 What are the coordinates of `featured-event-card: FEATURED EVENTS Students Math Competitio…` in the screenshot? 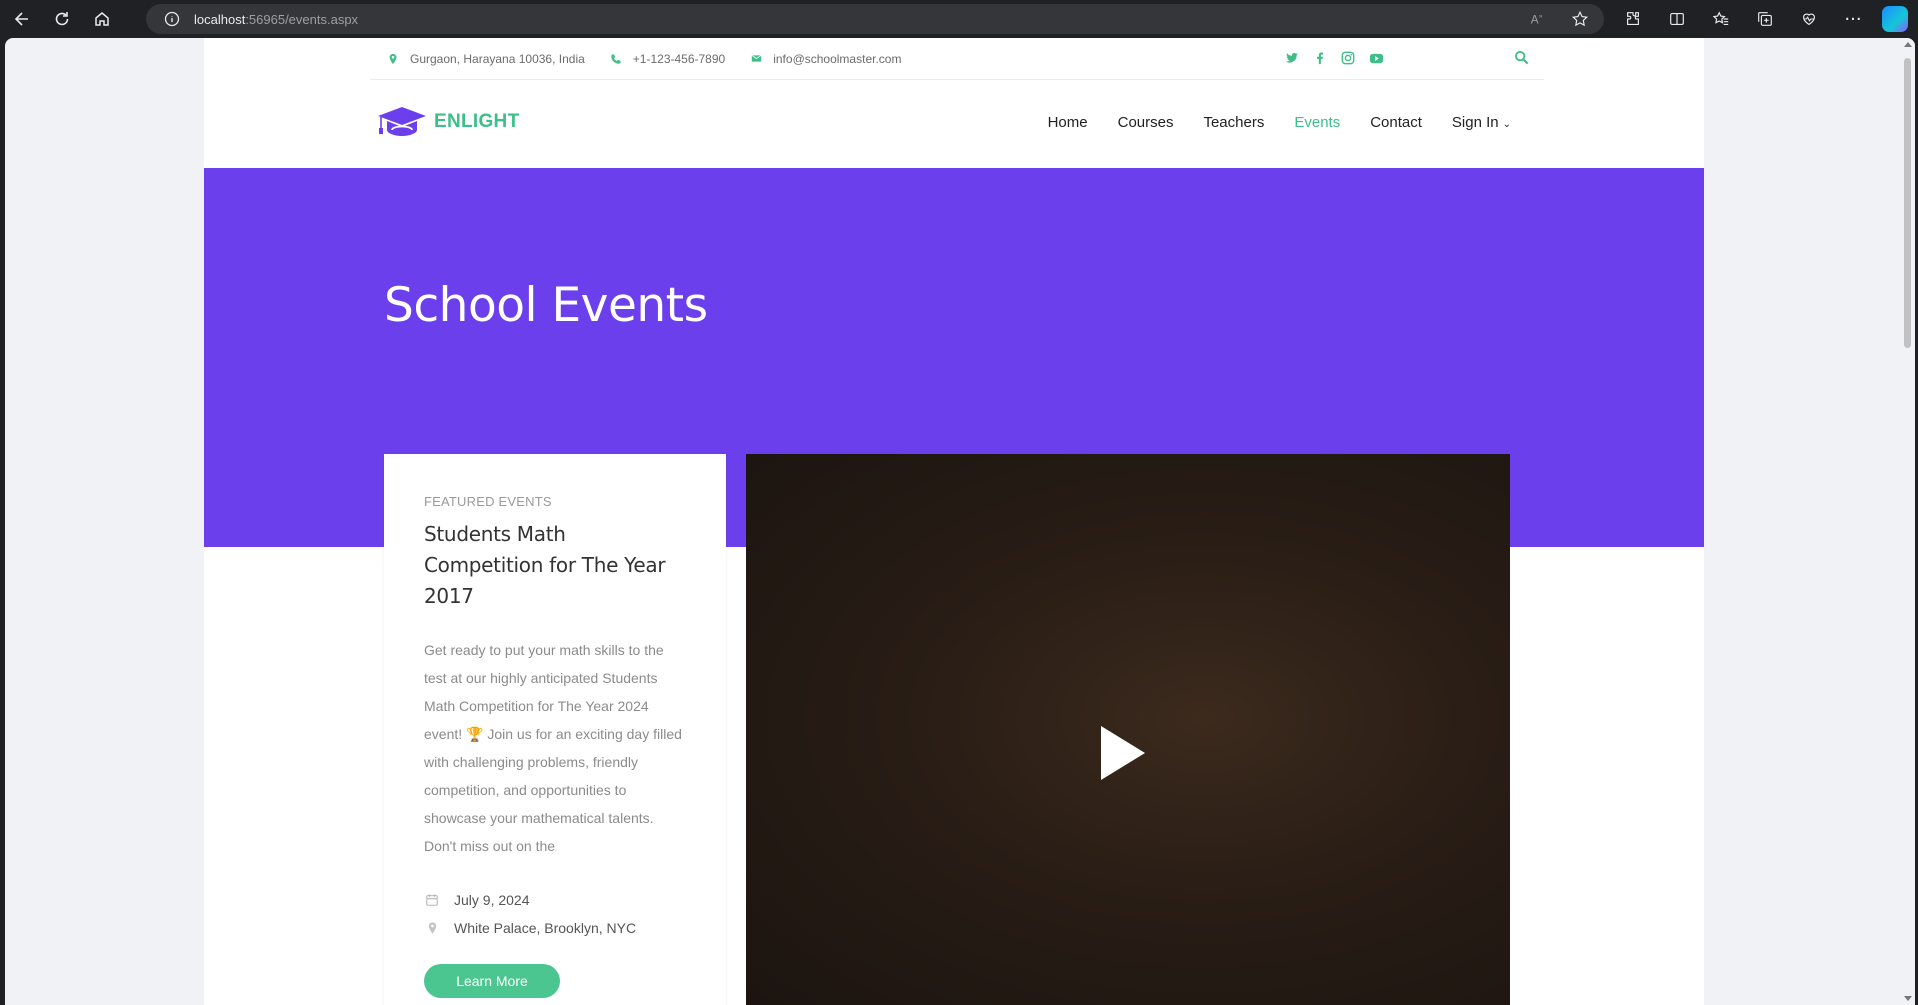 It's located at (555, 729).